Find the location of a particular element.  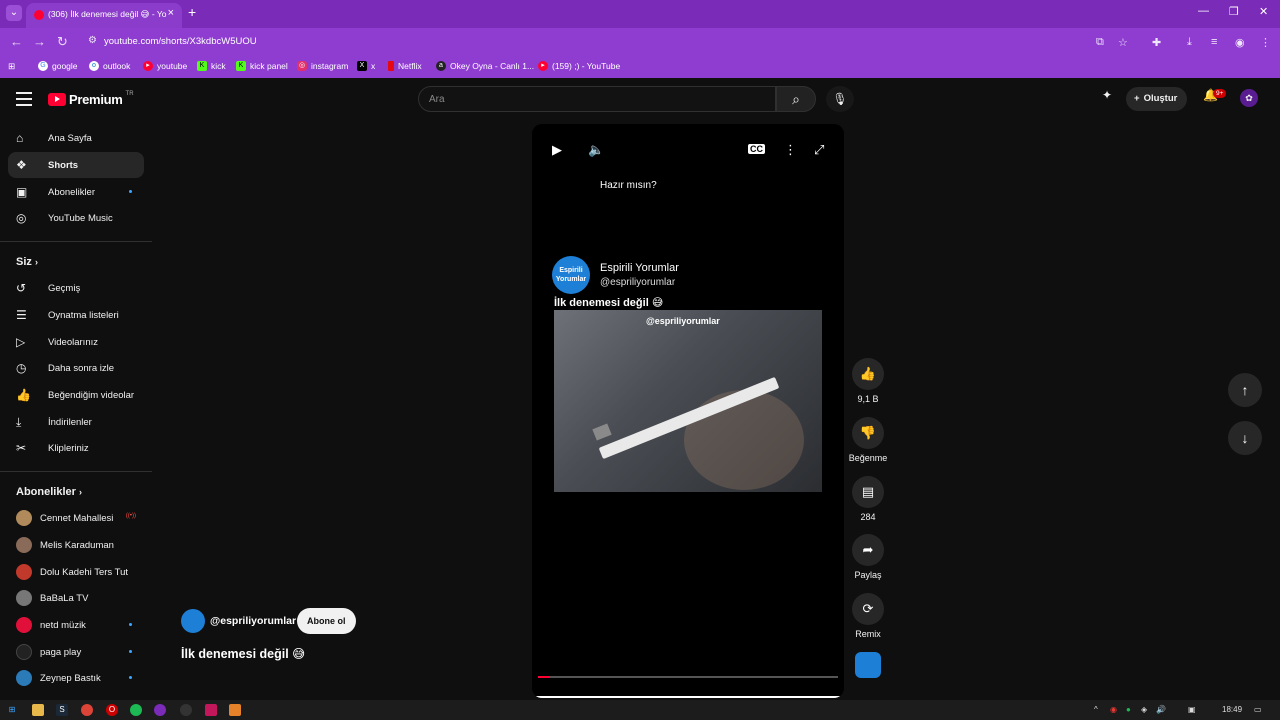

bookmark-kick-panel: Kkick panel is located at coordinates (262, 66).